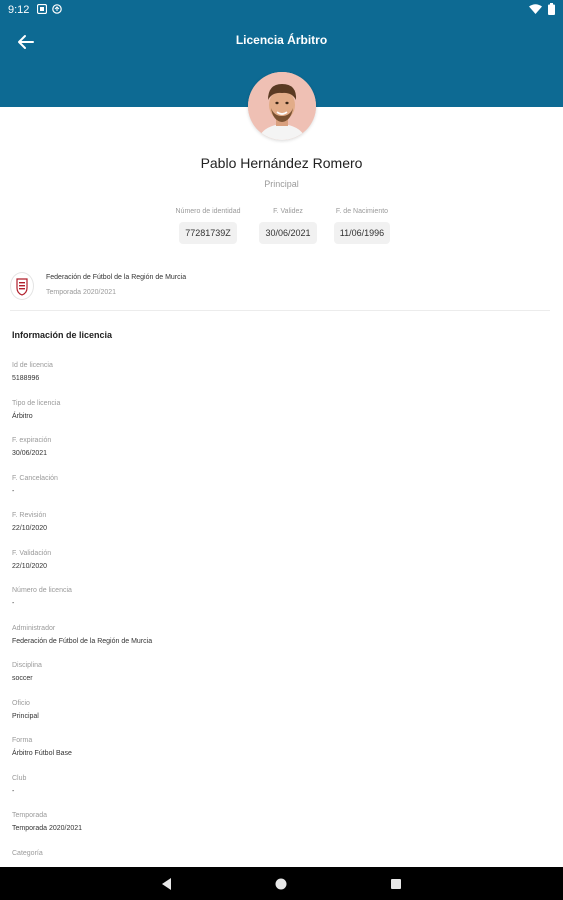 The width and height of the screenshot is (563, 900). What do you see at coordinates (282, 830) in the screenshot?
I see `field-season: Temporada Temporada 2020/2021` at bounding box center [282, 830].